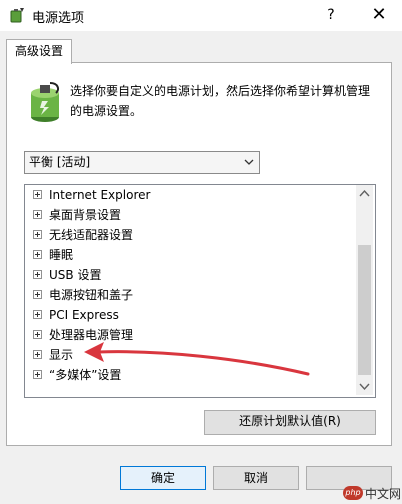 Image resolution: width=402 pixels, height=504 pixels. Describe the element at coordinates (190, 375) in the screenshot. I see `tree-item-multimedia: “多媒体”设置` at that location.